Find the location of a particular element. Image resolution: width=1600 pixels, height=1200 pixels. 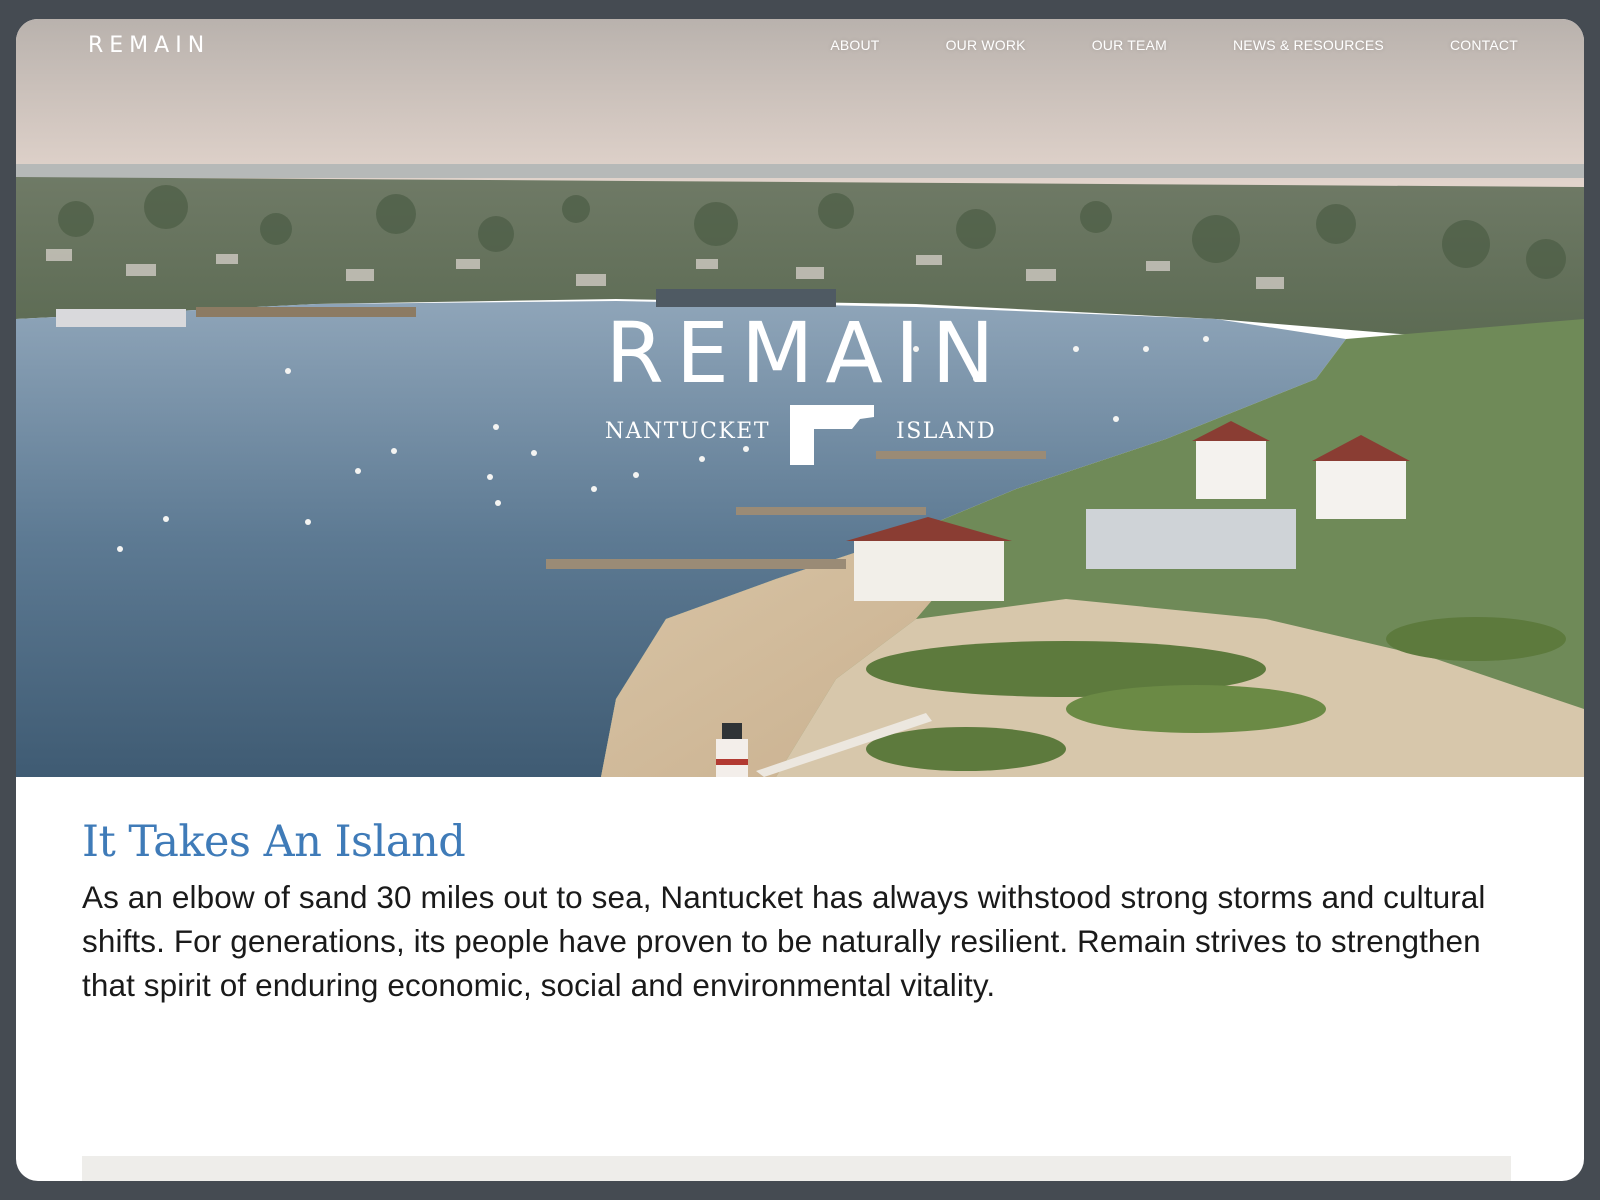

intro-headline: It Takes An Island is located at coordinates (274, 842).